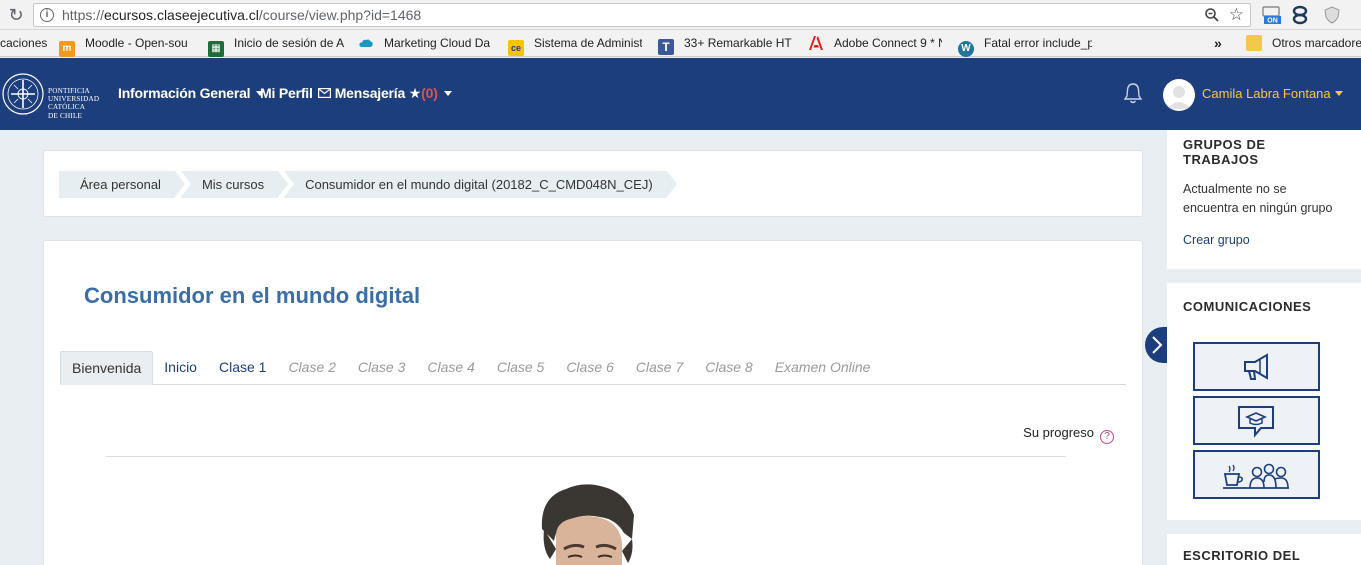 Image resolution: width=1361 pixels, height=565 pixels. I want to click on tab-examen-online: Examen Online, so click(822, 367).